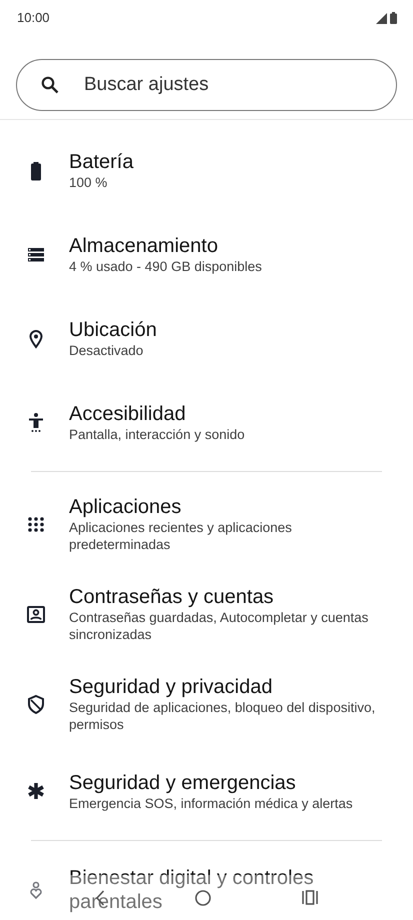  What do you see at coordinates (36, 422) in the screenshot?
I see `accessibility-icon` at bounding box center [36, 422].